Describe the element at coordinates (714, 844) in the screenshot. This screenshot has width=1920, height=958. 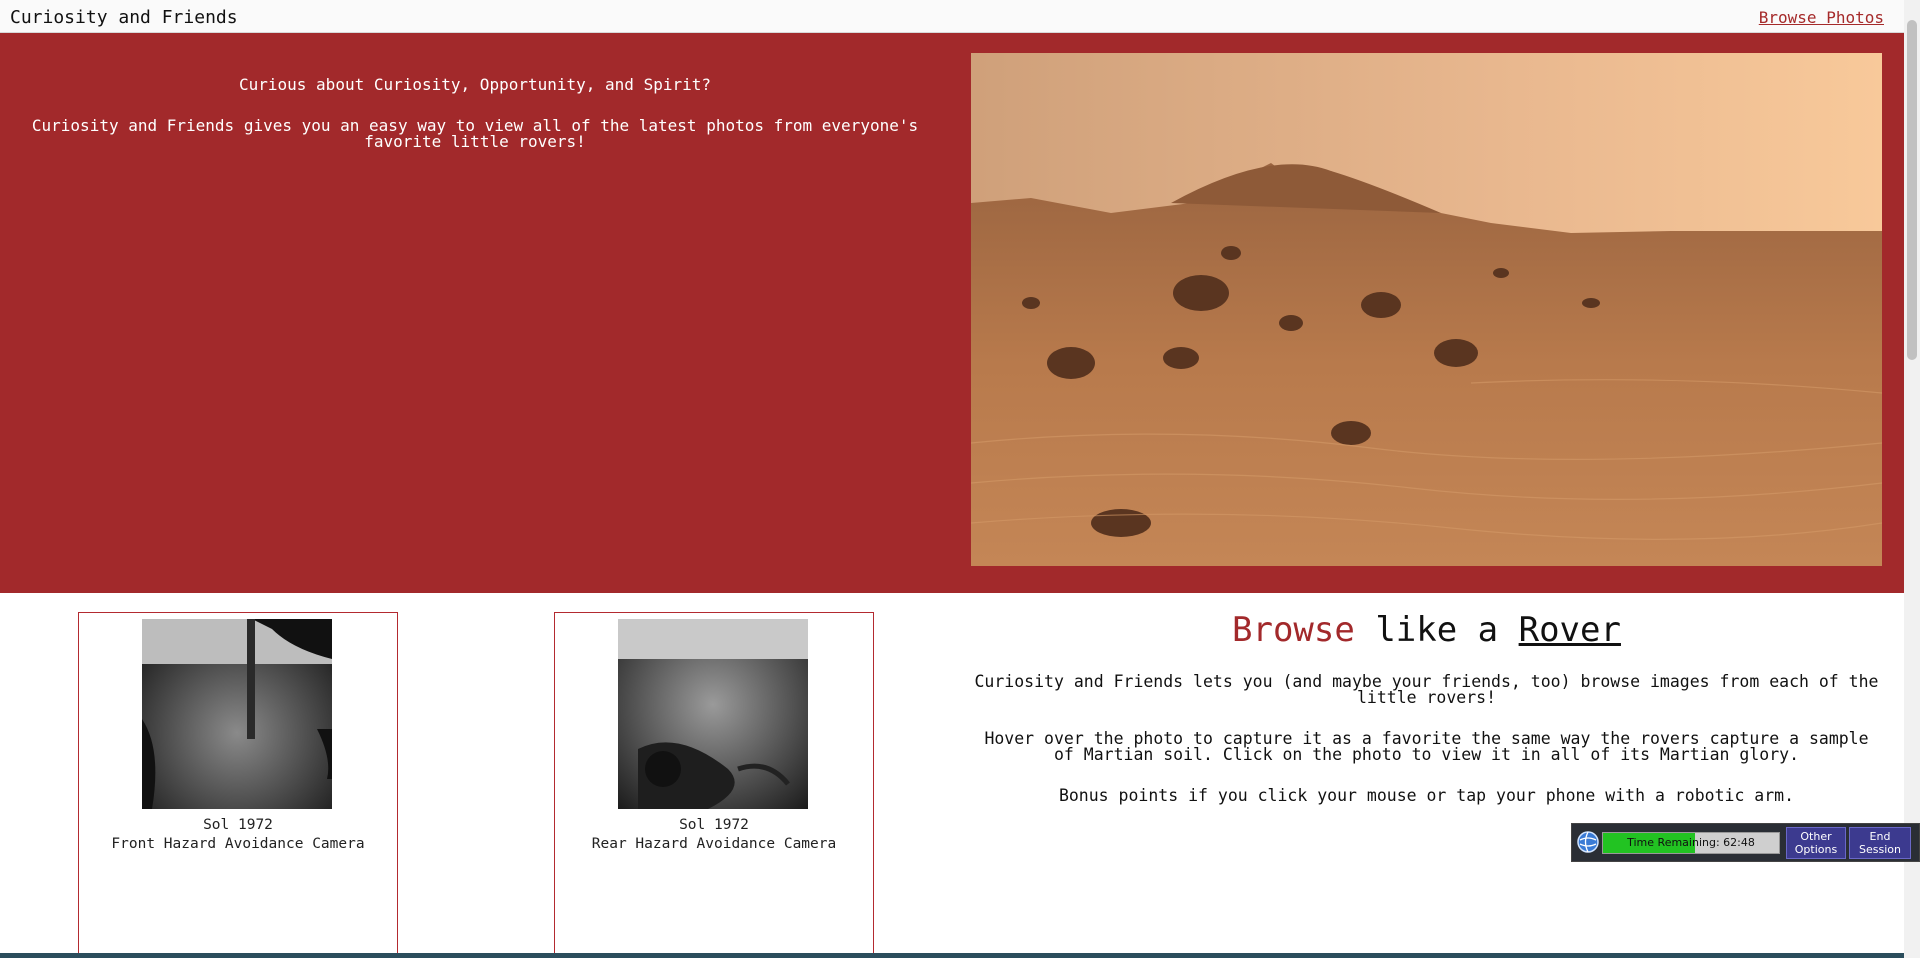
I see `card-camera: Rear Hazard Avoidance Camera` at that location.